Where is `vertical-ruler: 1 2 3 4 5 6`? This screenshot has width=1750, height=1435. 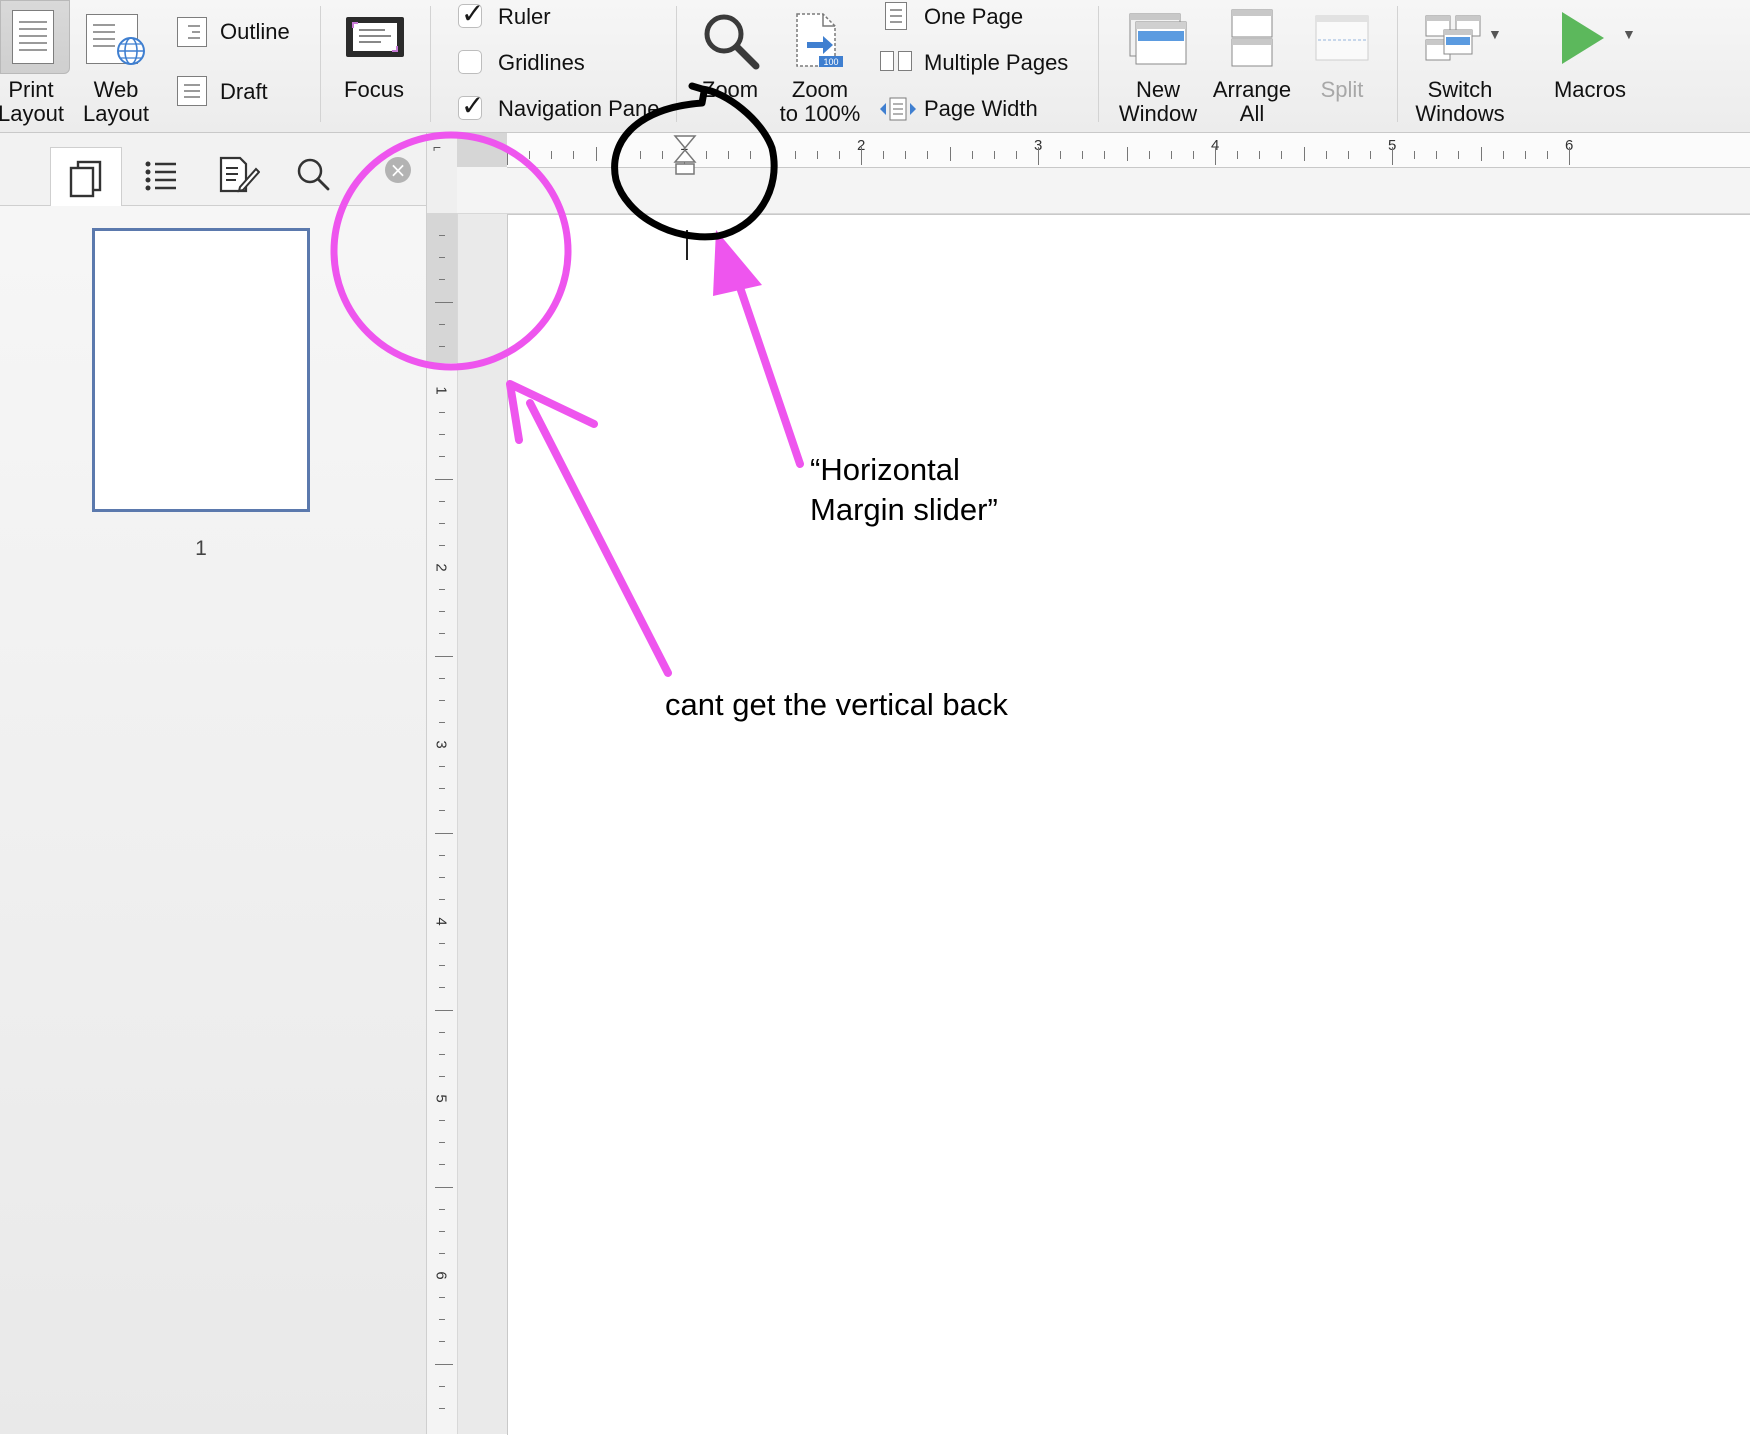 vertical-ruler: 1 2 3 4 5 6 is located at coordinates (442, 823).